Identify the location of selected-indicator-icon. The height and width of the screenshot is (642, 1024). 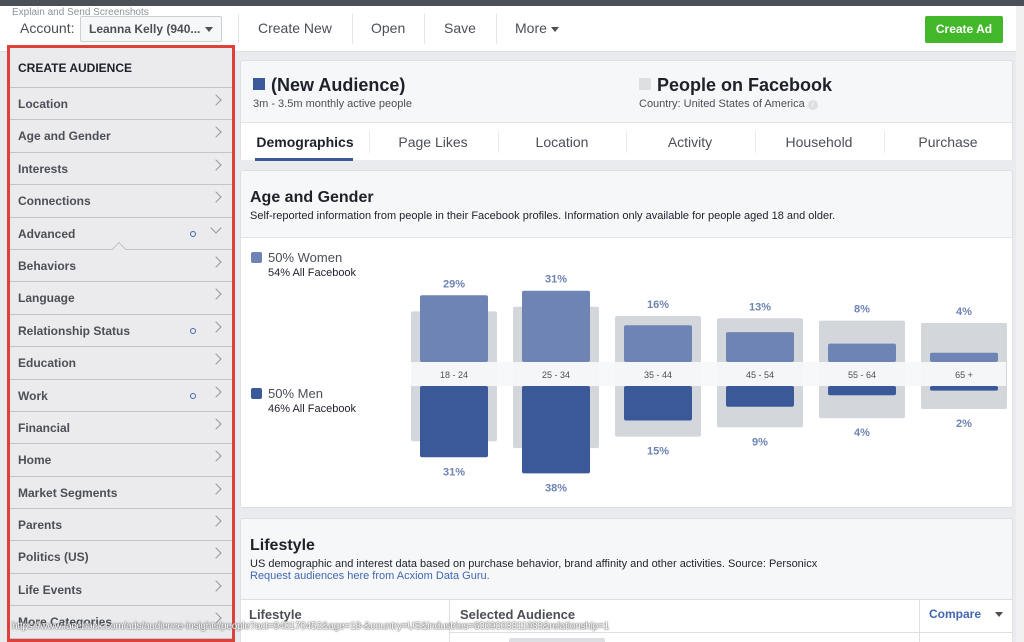
(193, 233).